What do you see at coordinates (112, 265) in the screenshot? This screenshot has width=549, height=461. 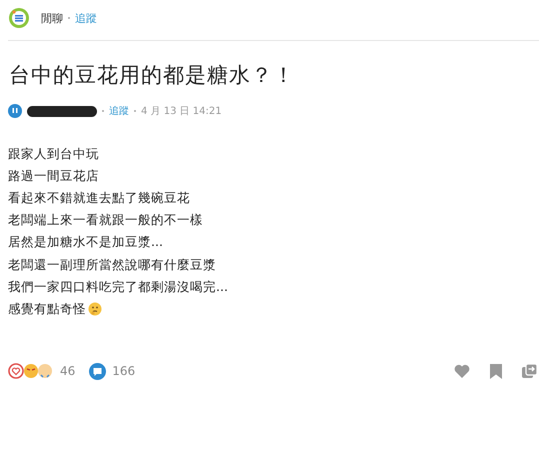 I see `body-line: 老闆還一副理所當然說哪有什麼豆漿` at bounding box center [112, 265].